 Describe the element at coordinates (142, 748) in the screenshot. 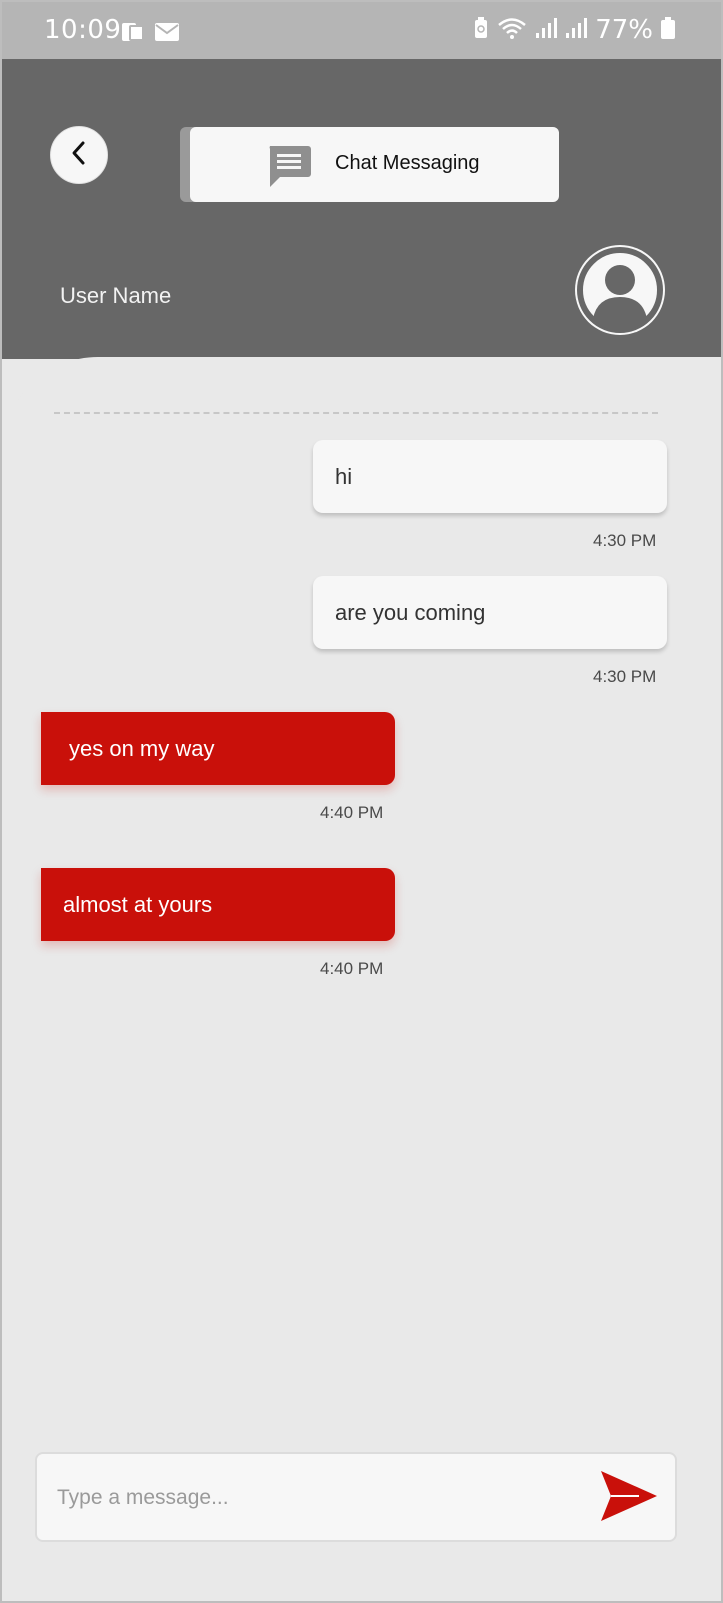

I see `message-text: yes on my way` at that location.